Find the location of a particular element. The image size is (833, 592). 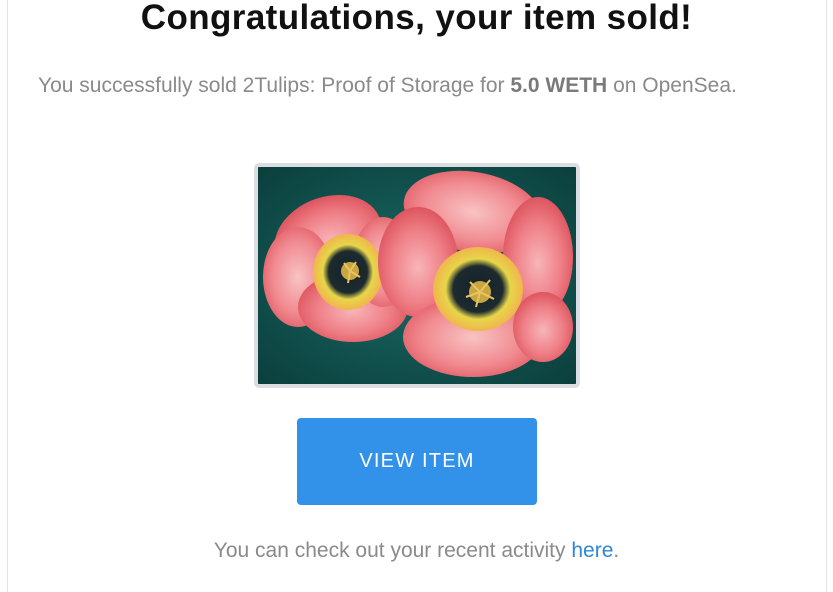

message-suffix: on OpenSea. is located at coordinates (672, 85).